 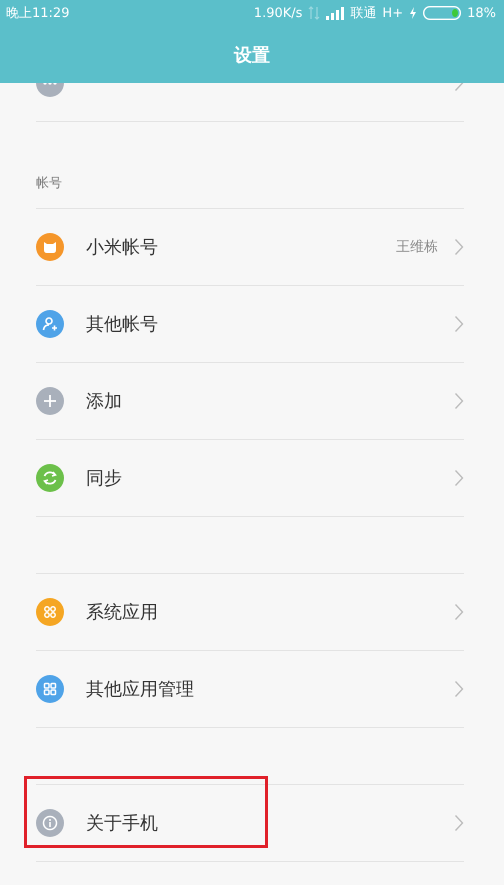 What do you see at coordinates (252, 55) in the screenshot?
I see `screen-title: 设置` at bounding box center [252, 55].